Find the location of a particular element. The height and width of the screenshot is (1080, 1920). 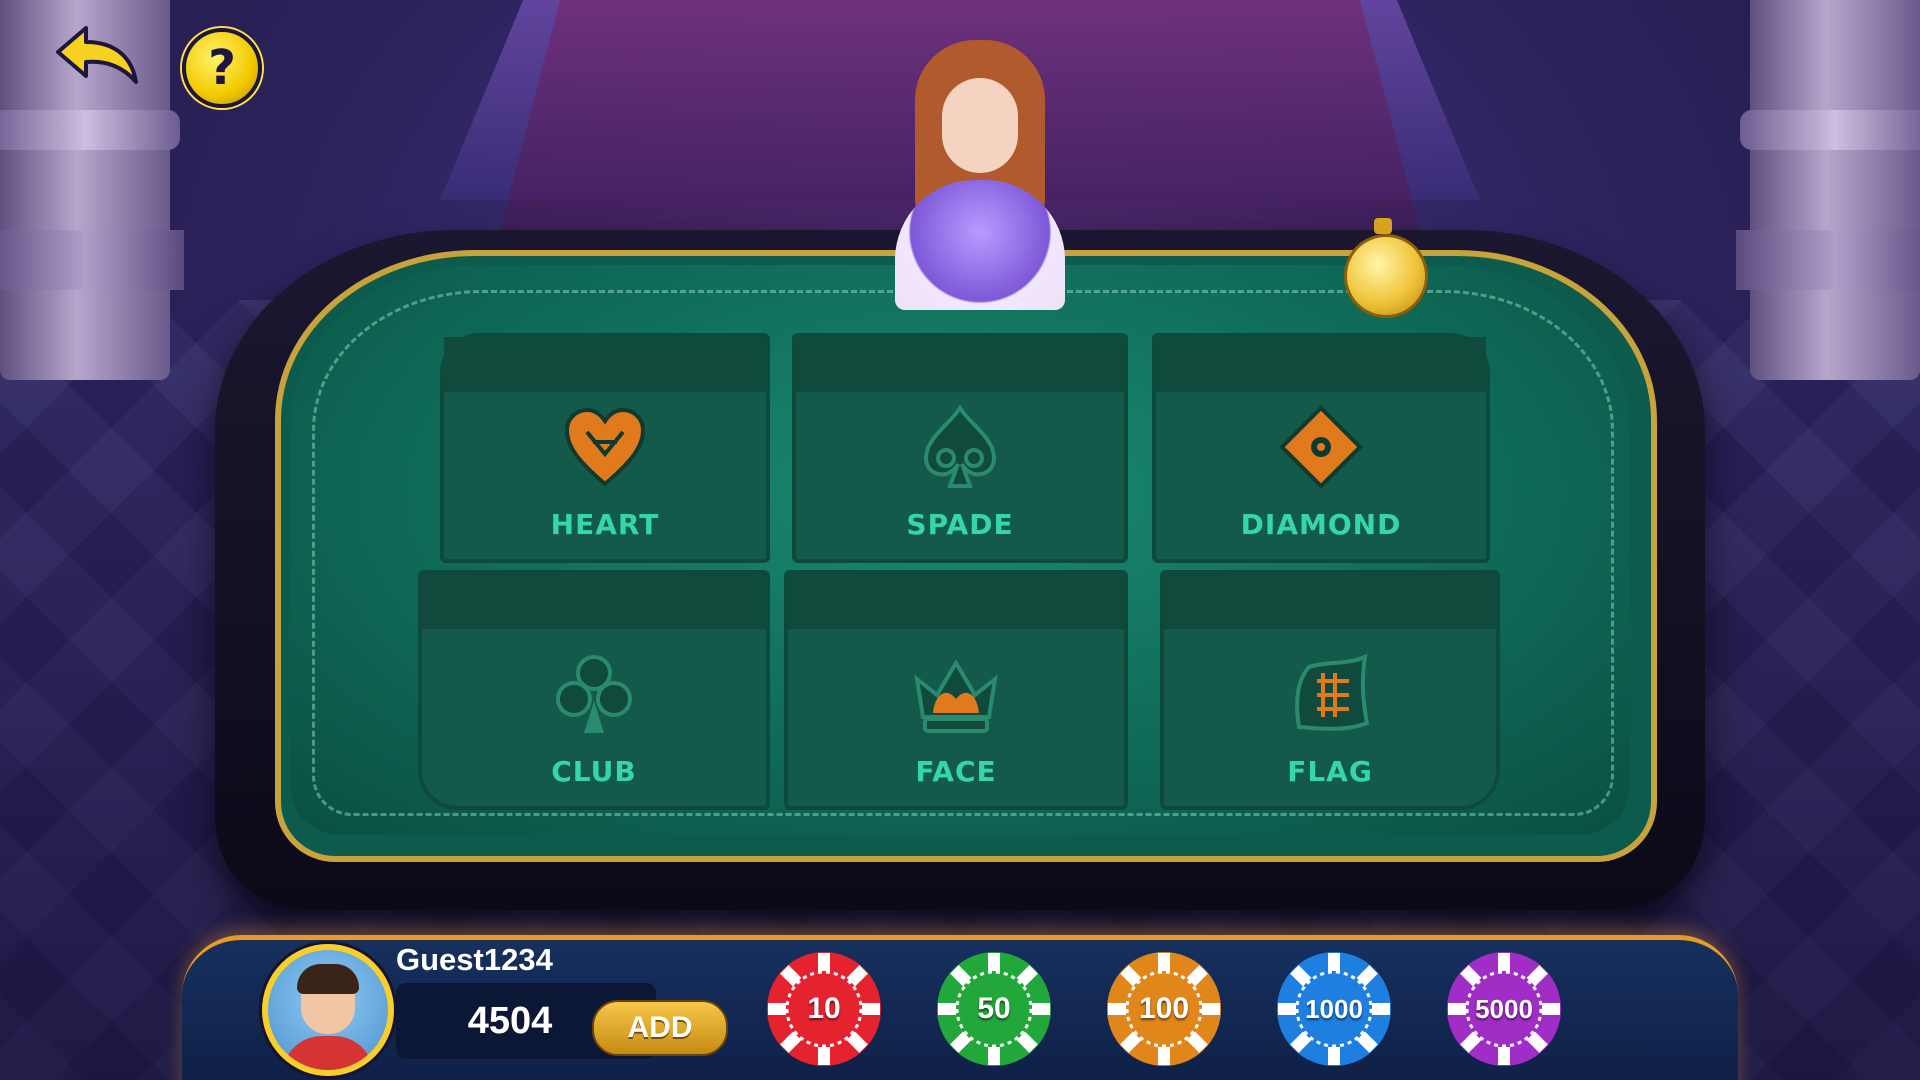

help-button-label: ? is located at coordinates (222, 68).